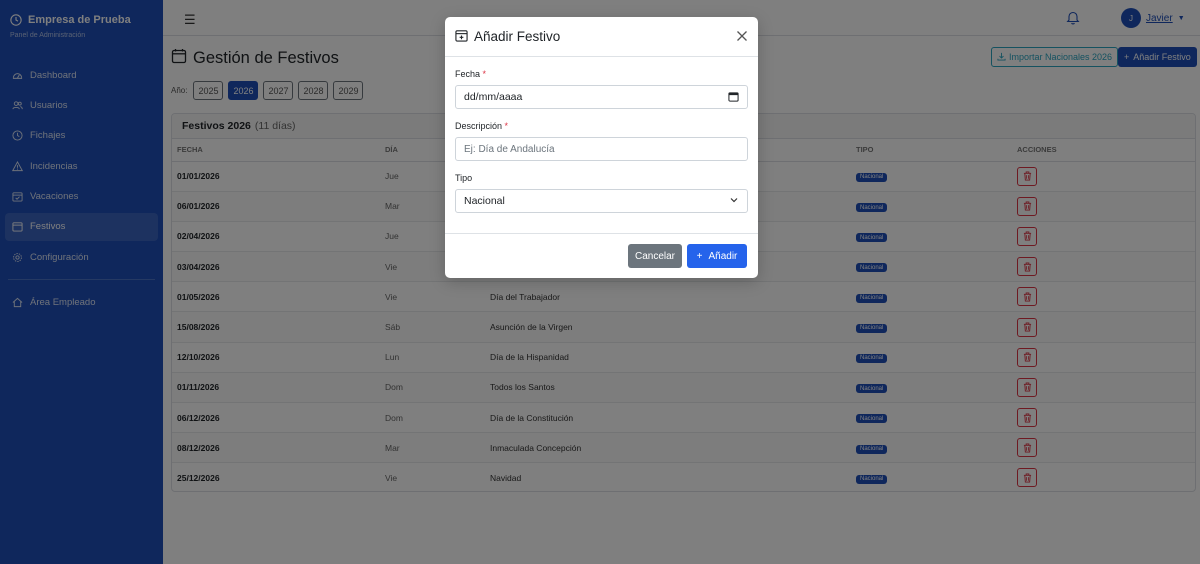 This screenshot has height=564, width=1200. I want to click on fecha-placeholder: dd/mm/aaaa, so click(493, 97).